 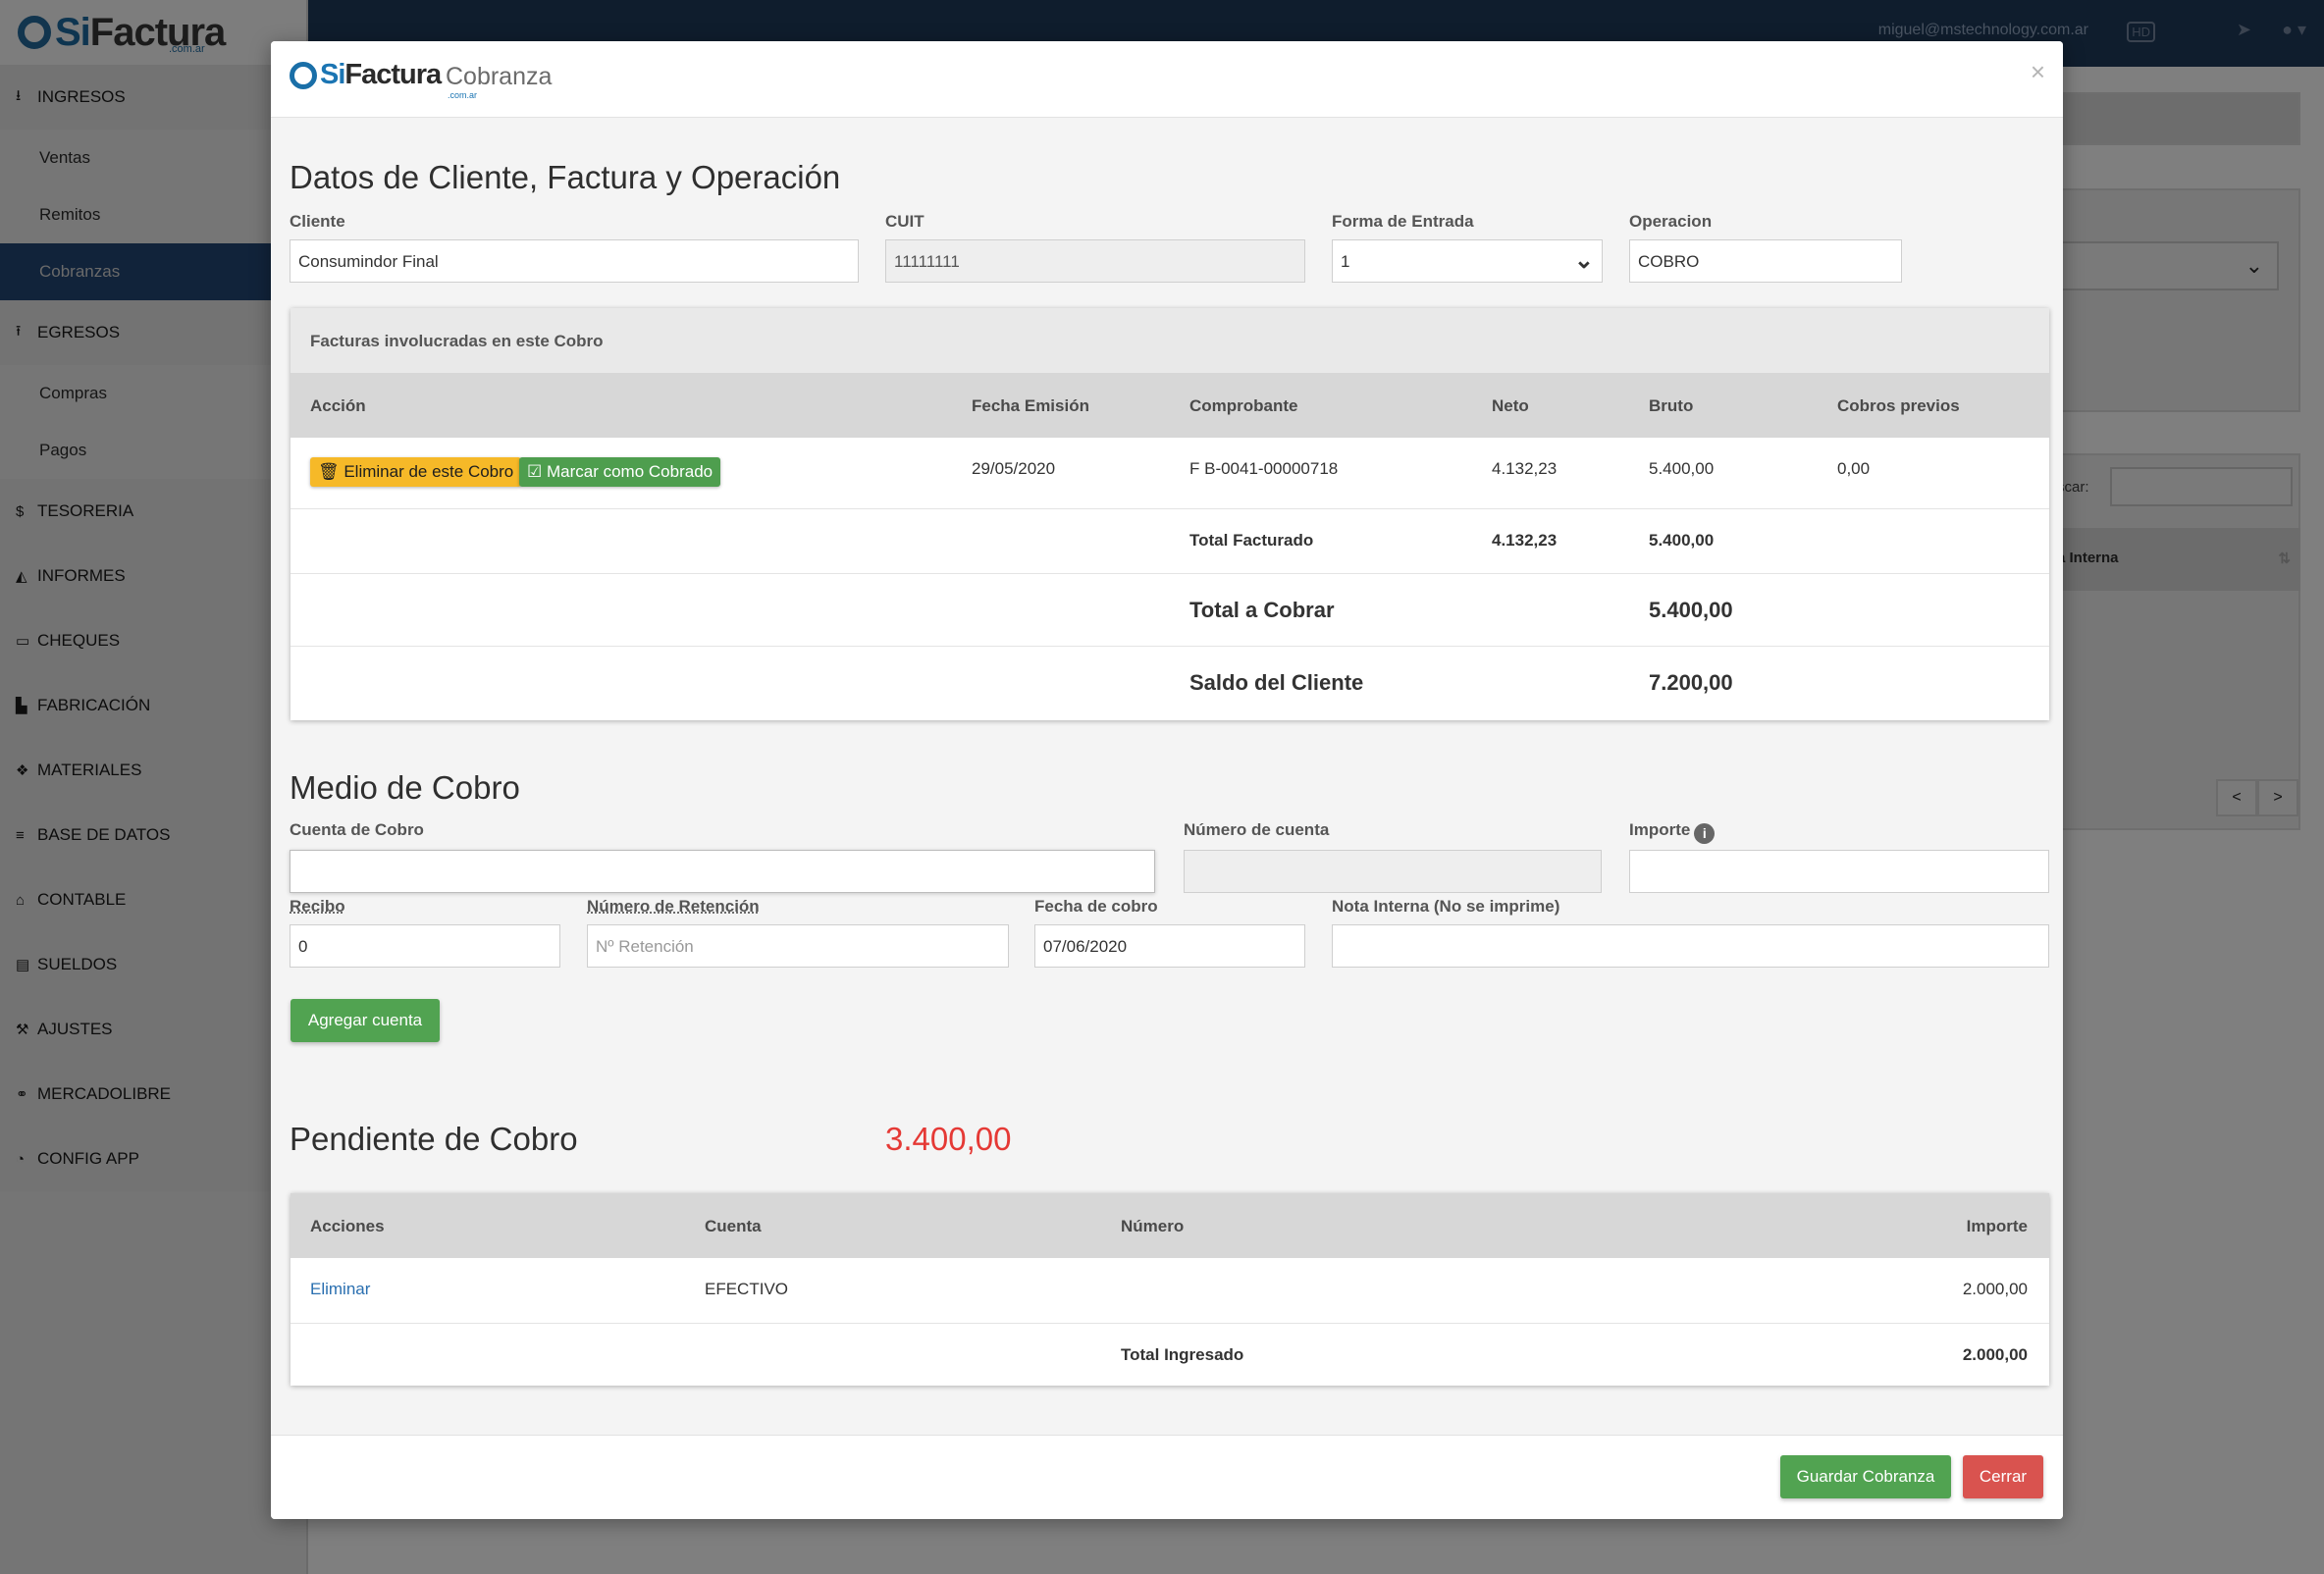 I want to click on button-label: Eliminar de este Cobro, so click(x=429, y=471).